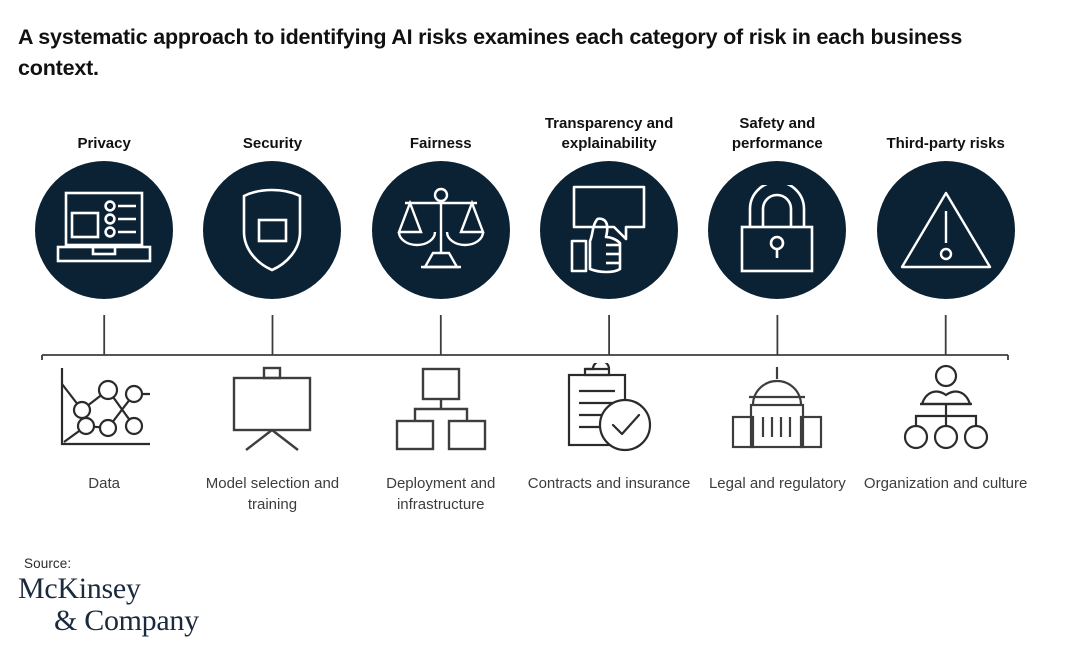  I want to click on risk-category-fairness: Fairness, so click(441, 205).